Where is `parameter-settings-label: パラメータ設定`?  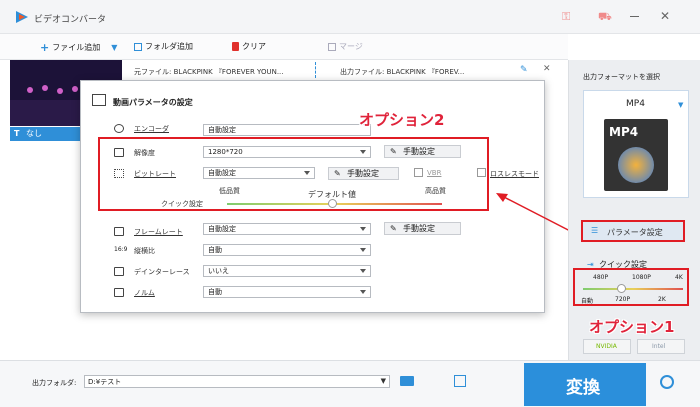 parameter-settings-label: パラメータ設定 is located at coordinates (635, 232).